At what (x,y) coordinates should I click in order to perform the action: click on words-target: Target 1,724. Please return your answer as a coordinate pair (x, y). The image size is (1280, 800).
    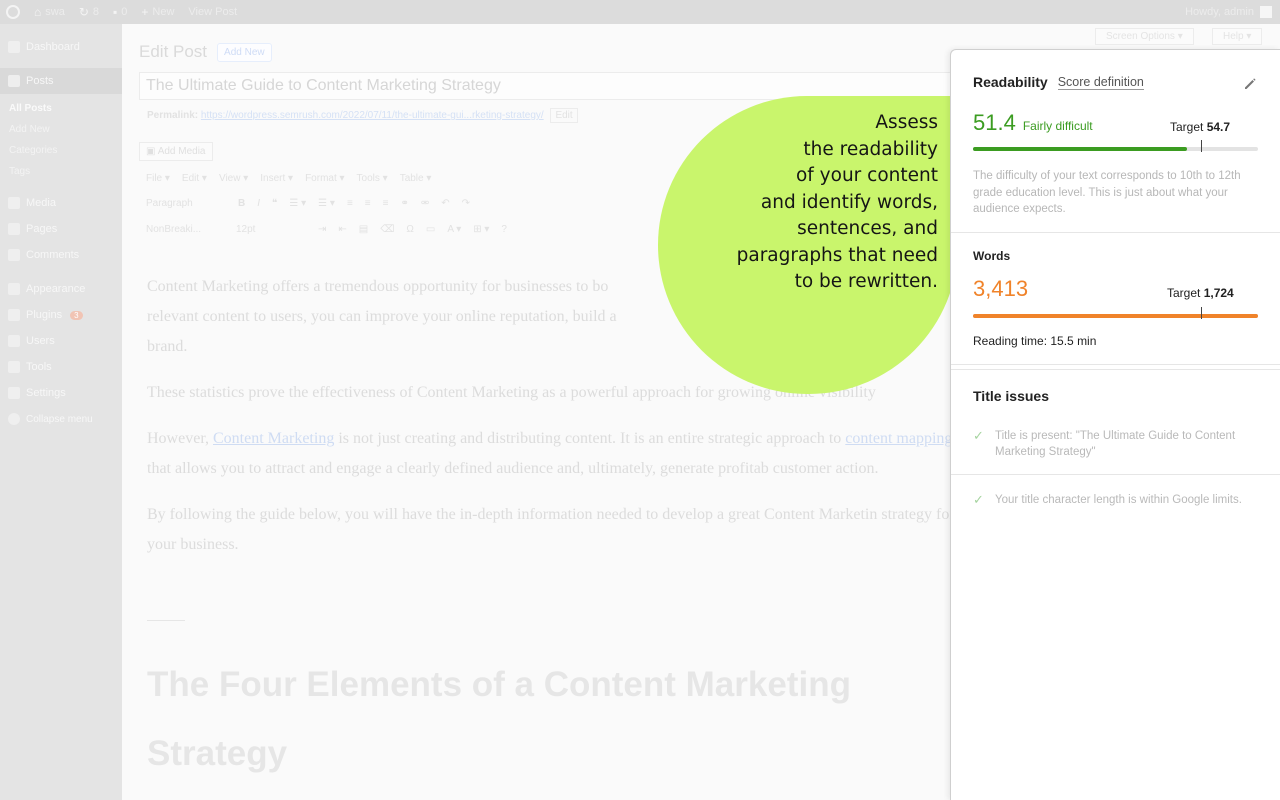
    Looking at the image, I should click on (1200, 293).